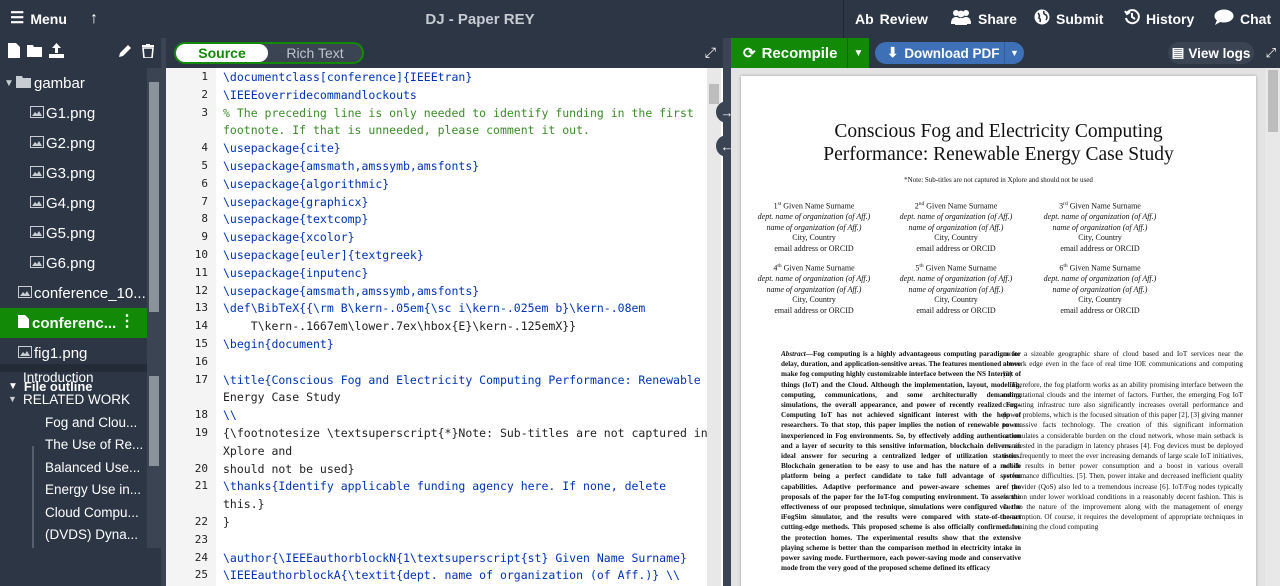  Describe the element at coordinates (201, 539) in the screenshot. I see `line-number: 23` at that location.